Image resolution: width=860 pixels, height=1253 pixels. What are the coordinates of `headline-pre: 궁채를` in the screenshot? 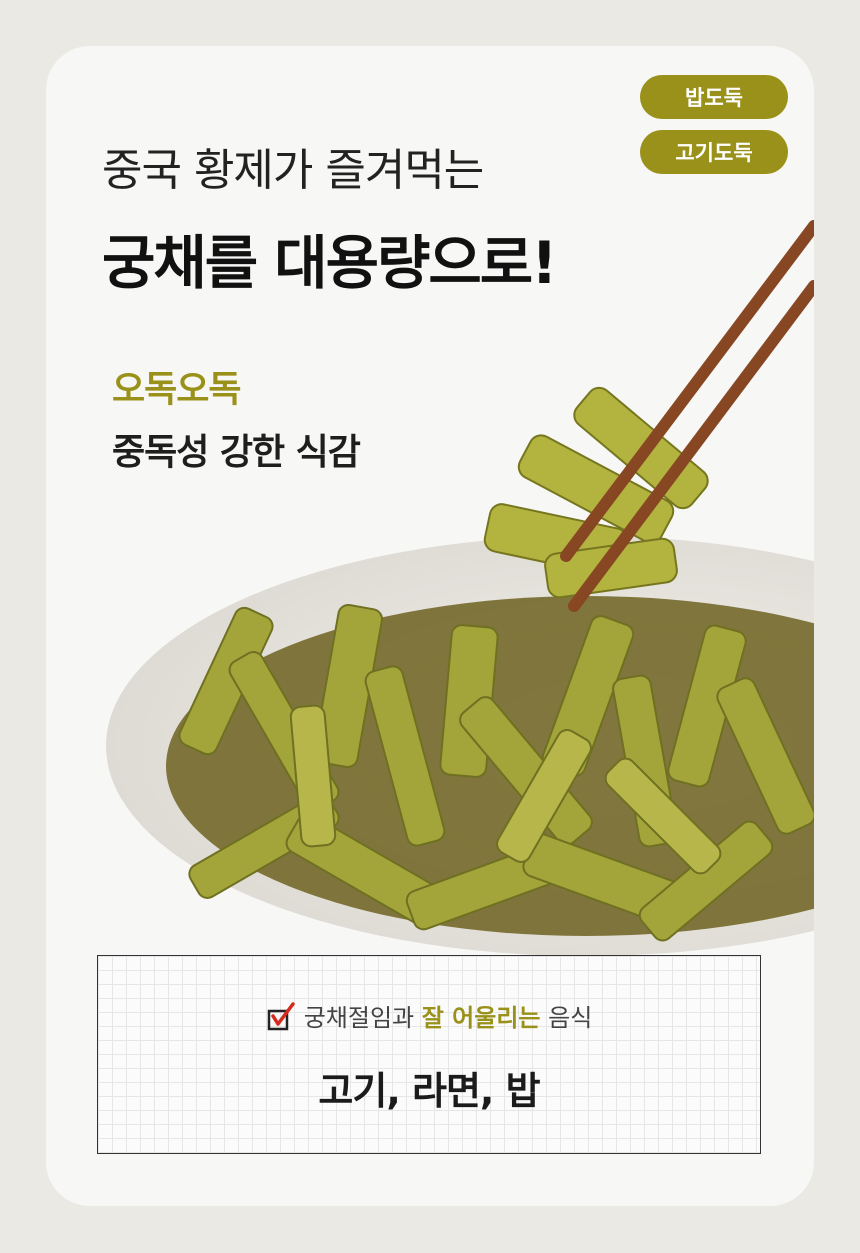 It's located at (188, 263).